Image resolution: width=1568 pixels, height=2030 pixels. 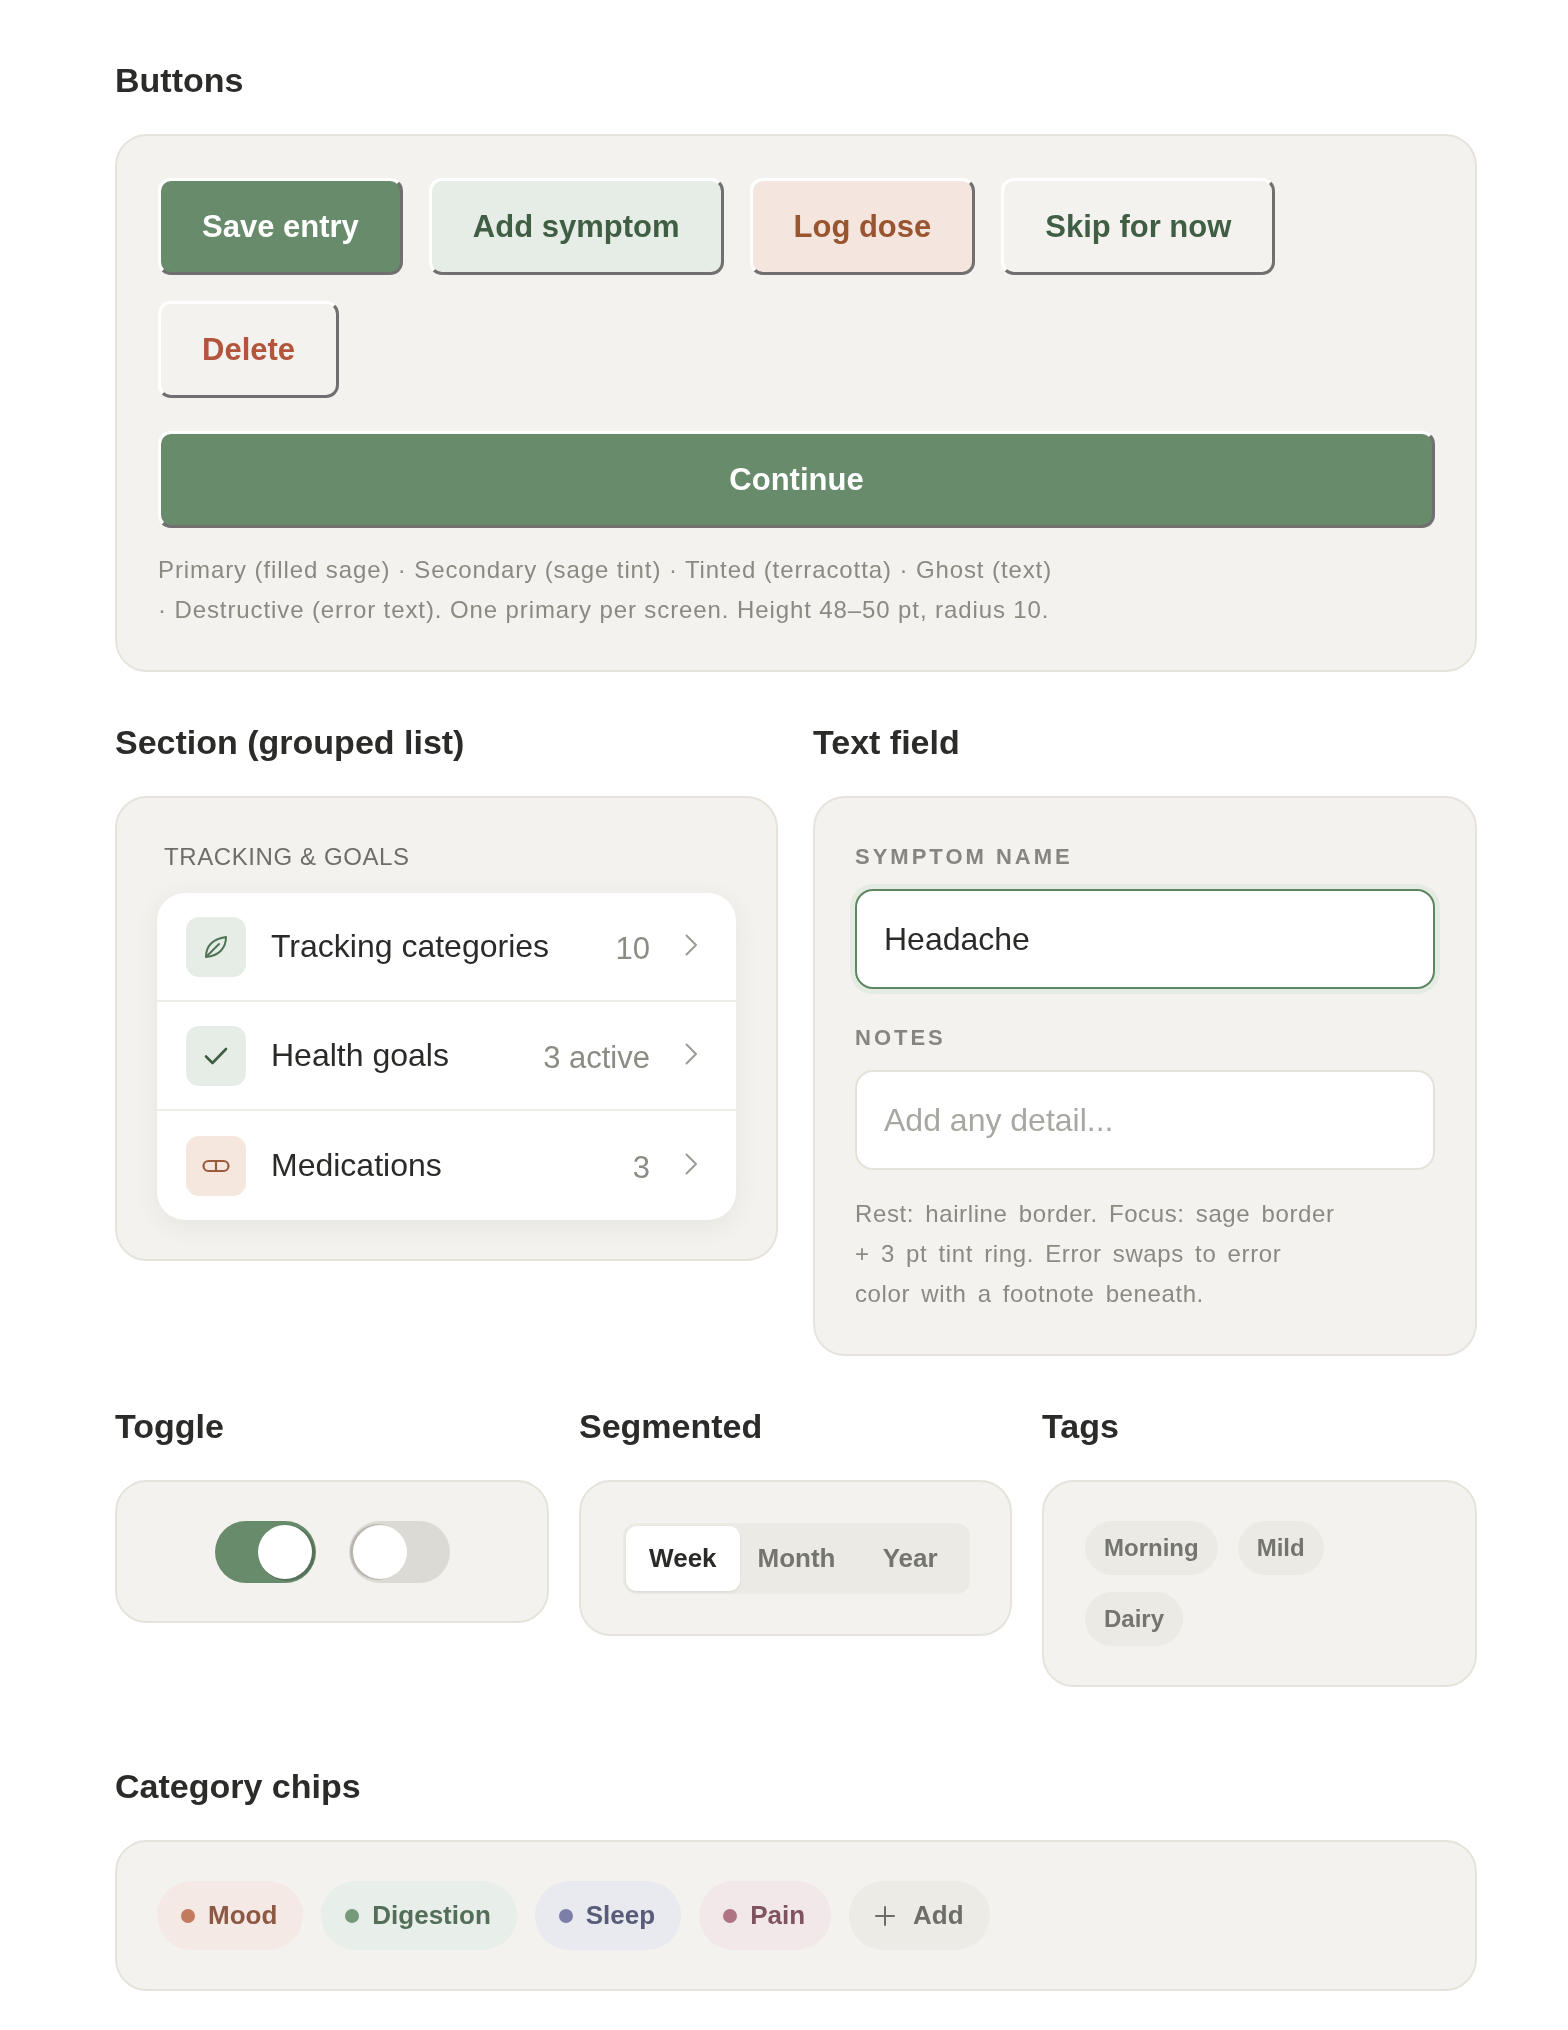 I want to click on plus-icon, so click(x=885, y=1915).